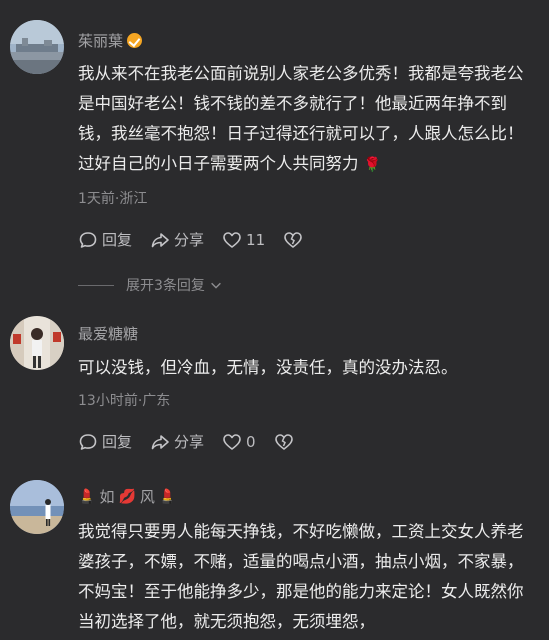  Describe the element at coordinates (165, 286) in the screenshot. I see `expand-label: 展开3条回复` at that location.